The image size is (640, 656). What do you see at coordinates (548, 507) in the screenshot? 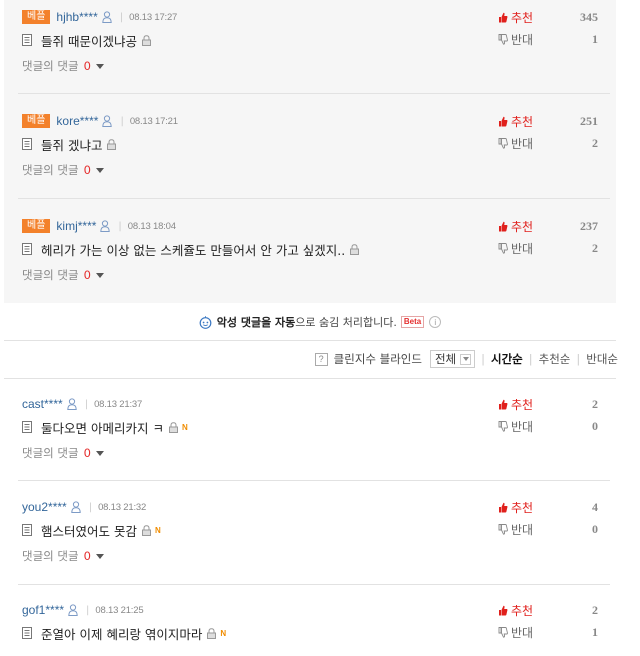
I see `upvote-button: 추천 4` at bounding box center [548, 507].